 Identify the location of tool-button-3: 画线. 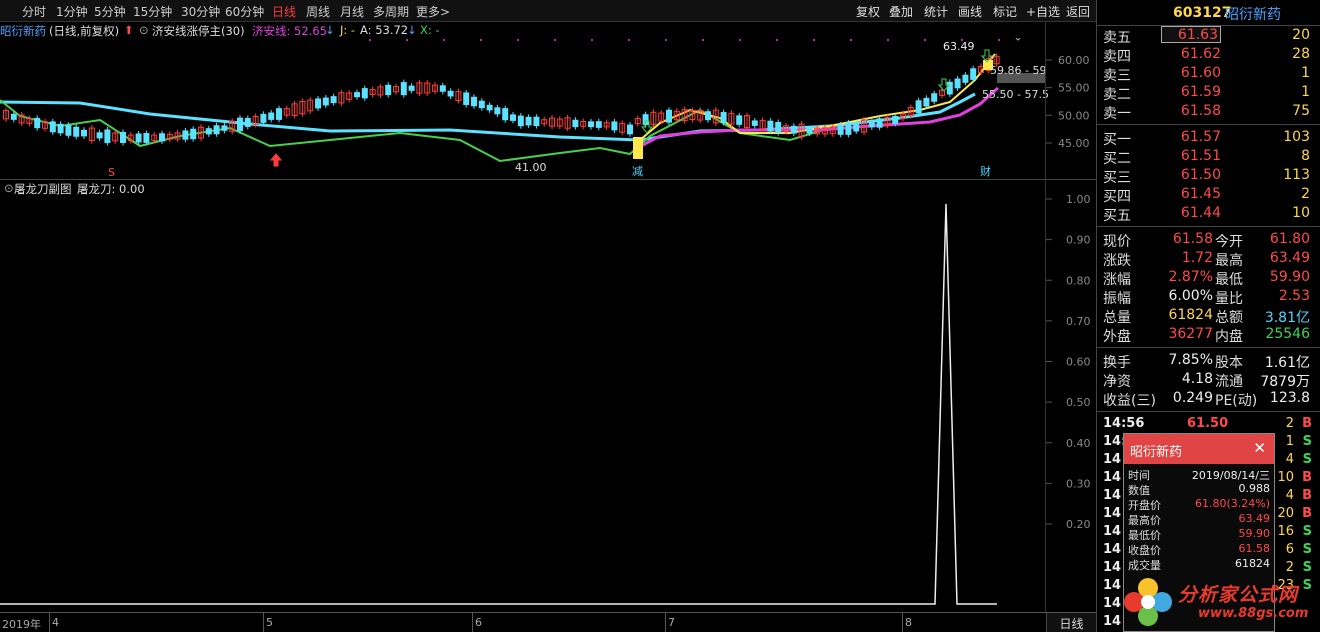
(970, 11).